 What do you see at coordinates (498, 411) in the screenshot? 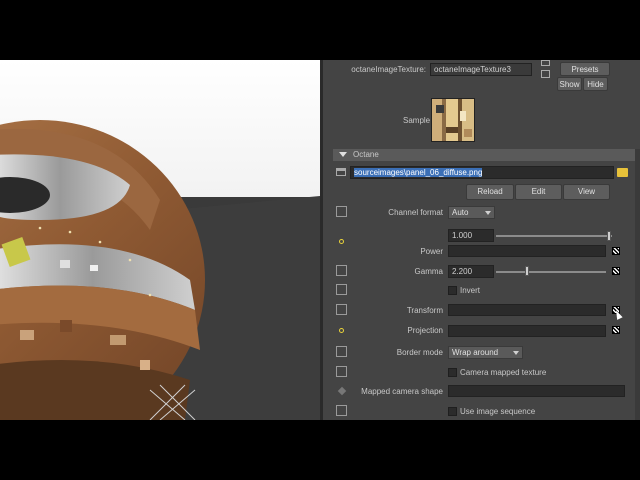
I see `use-image-sequence-label: Use image sequence` at bounding box center [498, 411].